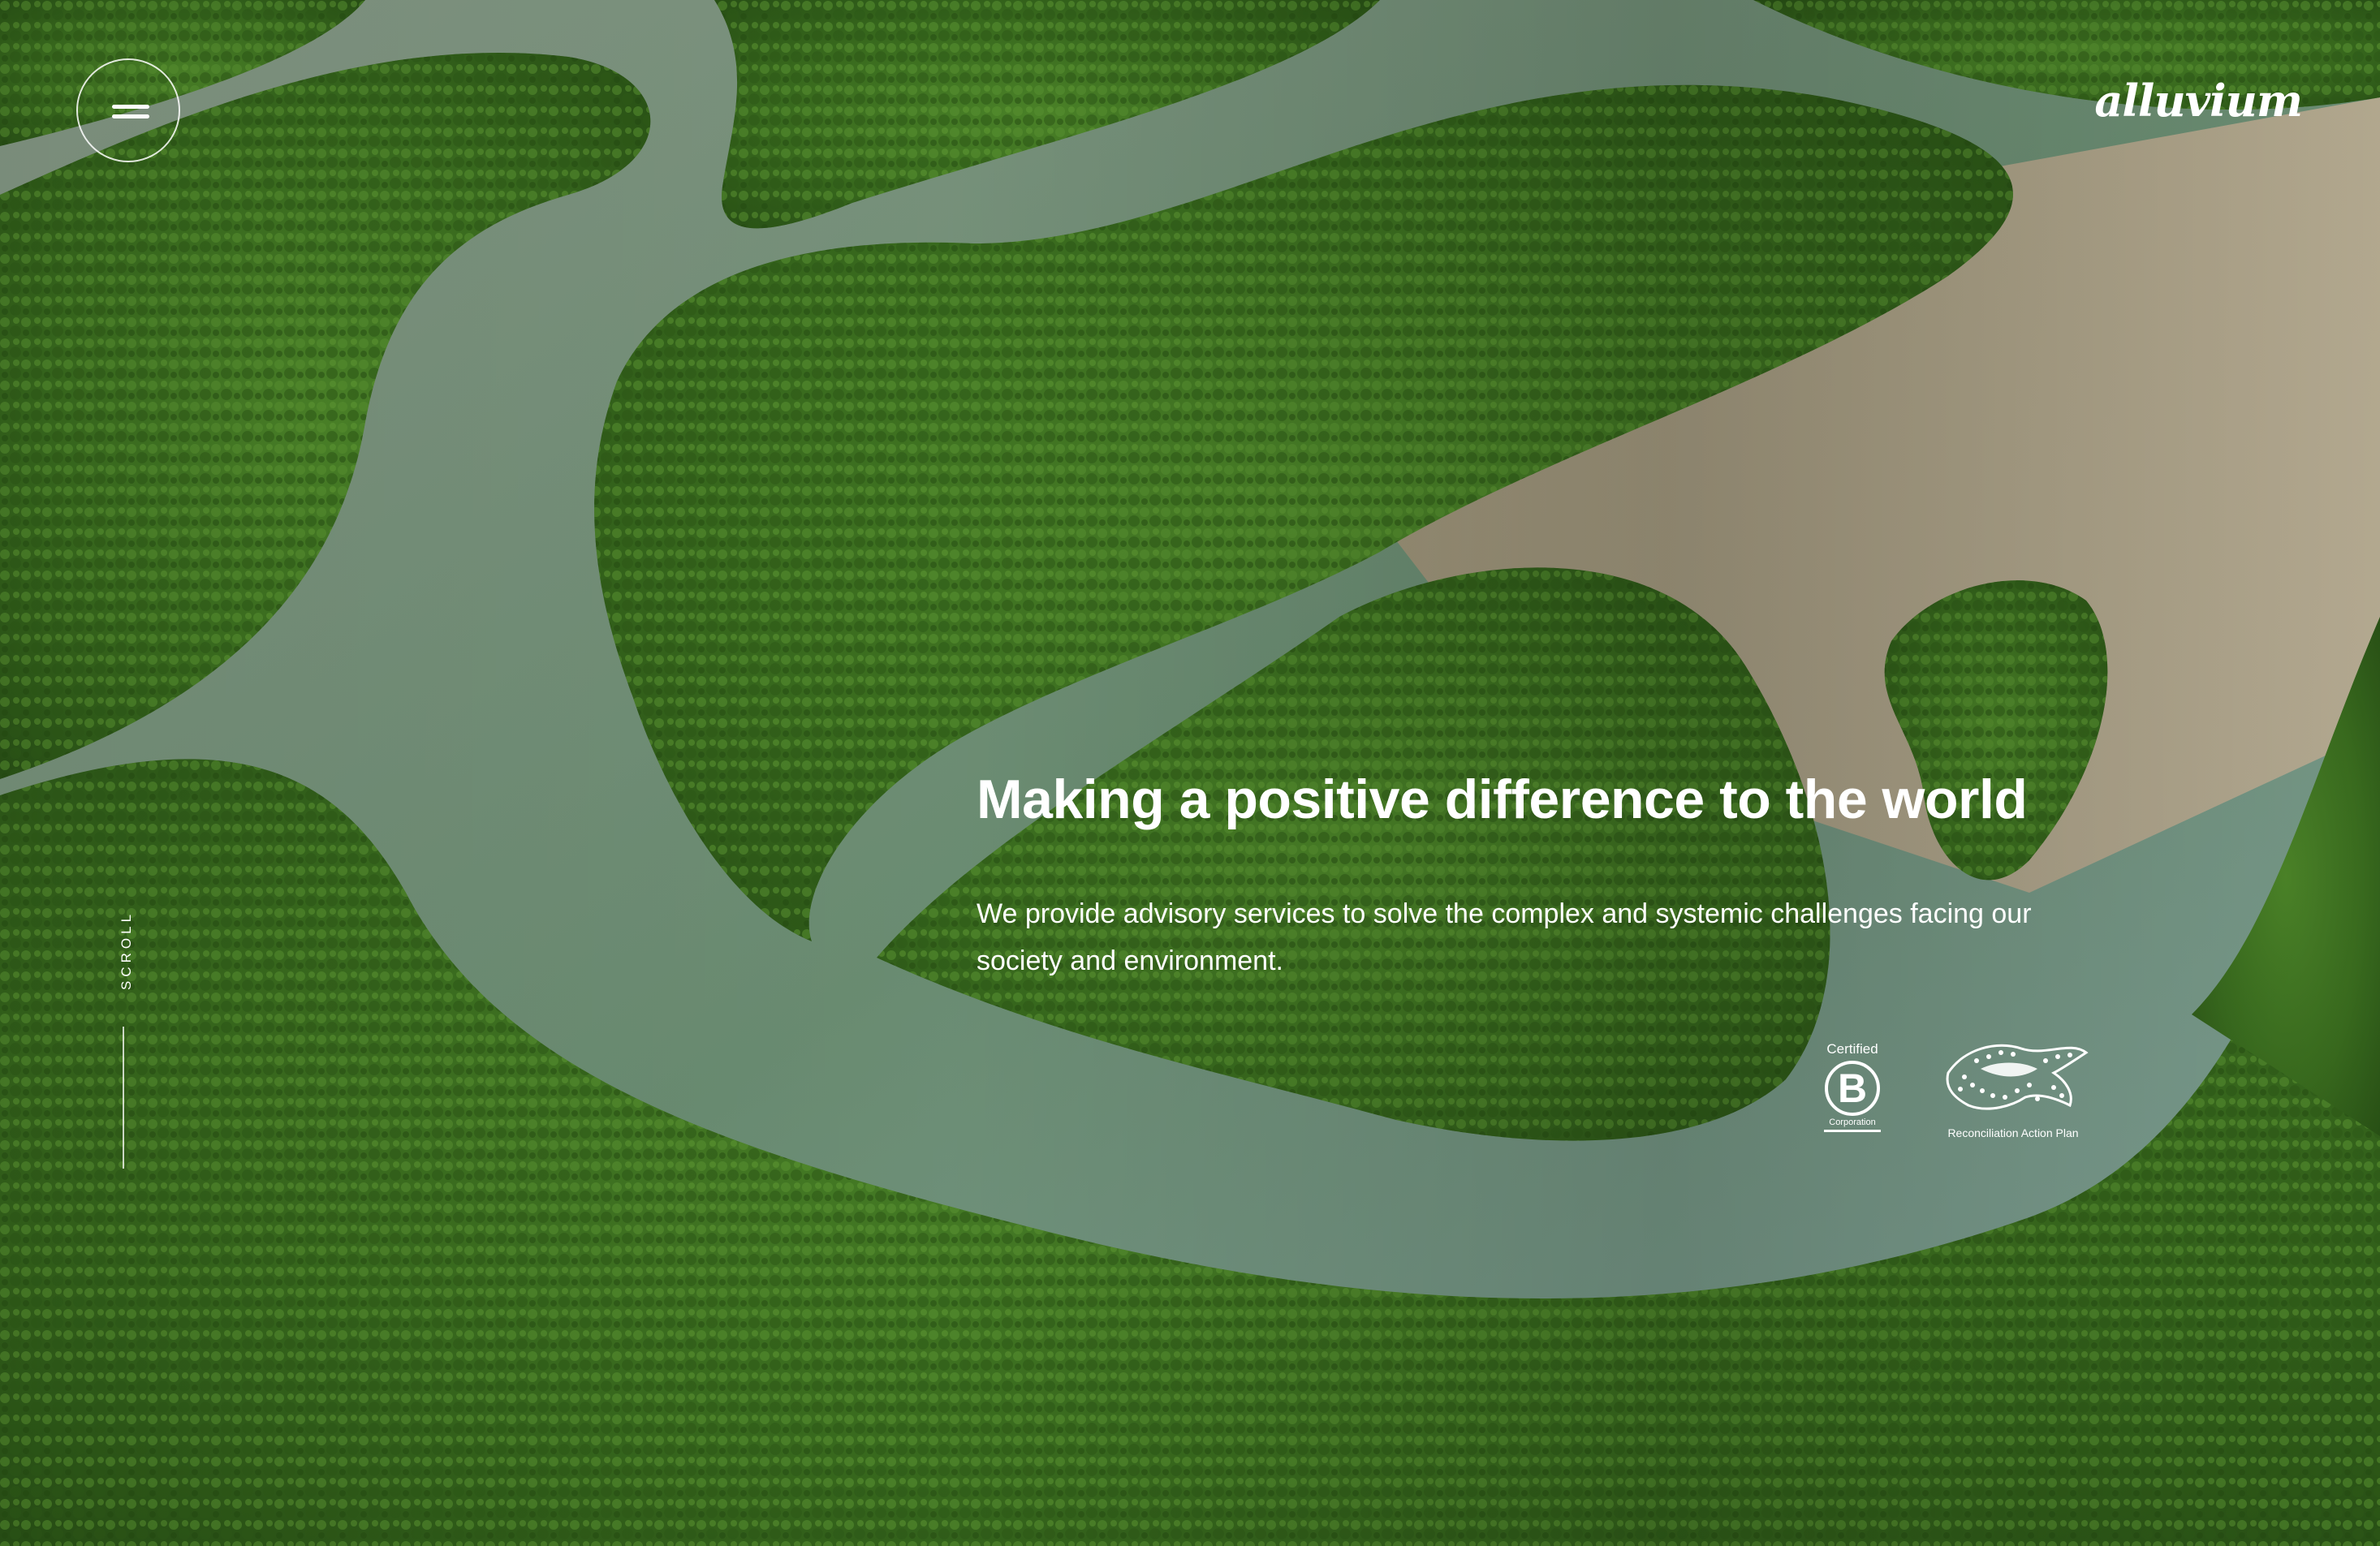  I want to click on bcorp-bottom-label: Corporation, so click(1853, 1122).